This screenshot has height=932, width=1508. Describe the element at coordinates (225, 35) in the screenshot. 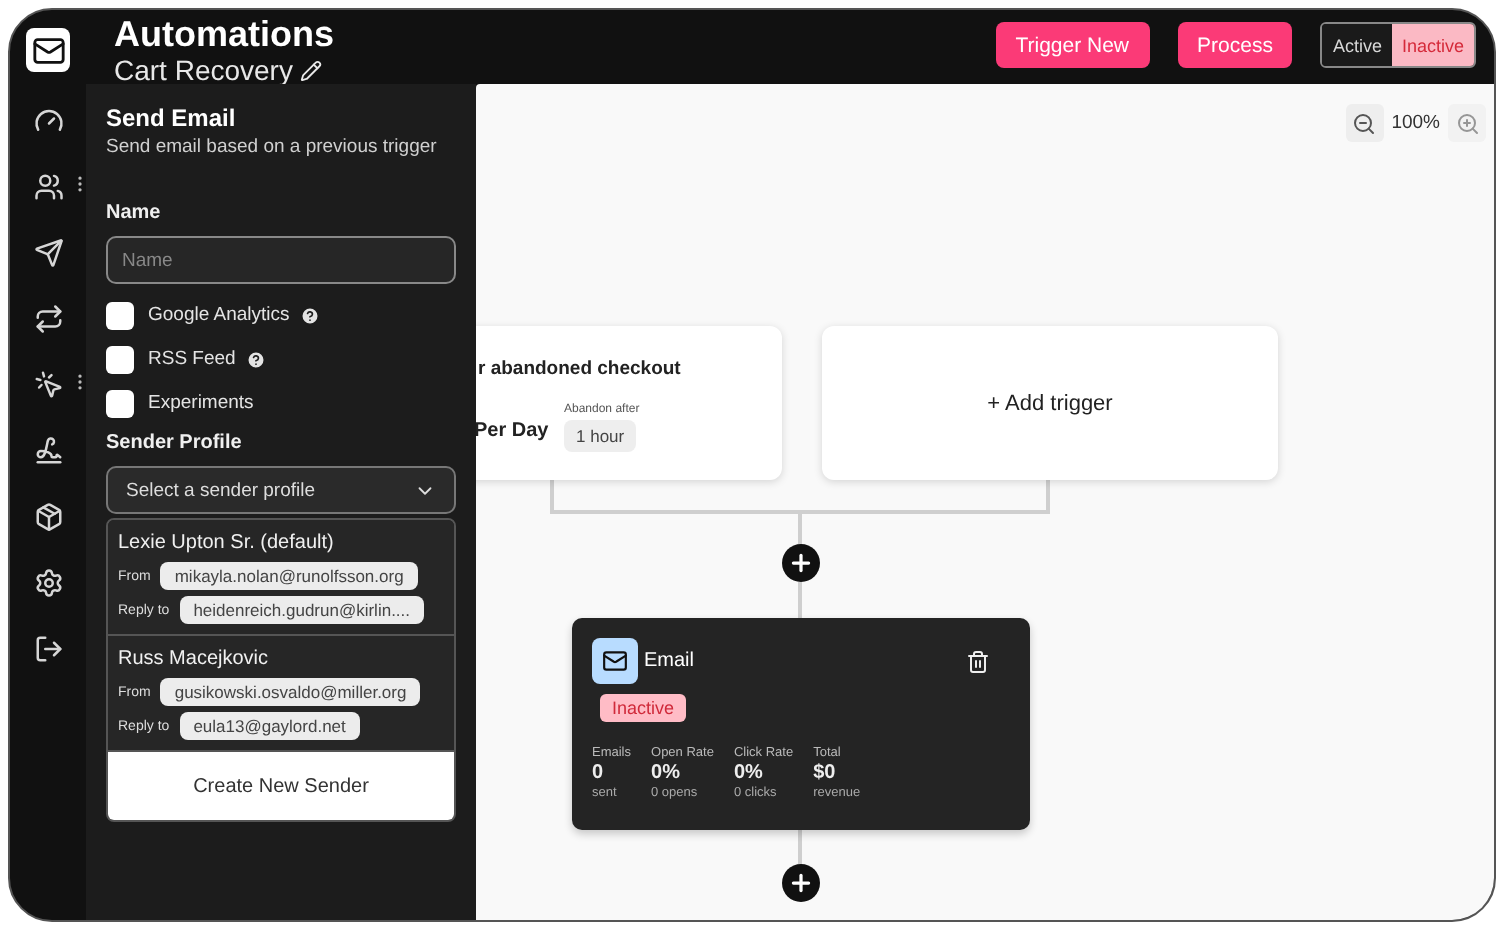

I see `page-title: Automations` at that location.